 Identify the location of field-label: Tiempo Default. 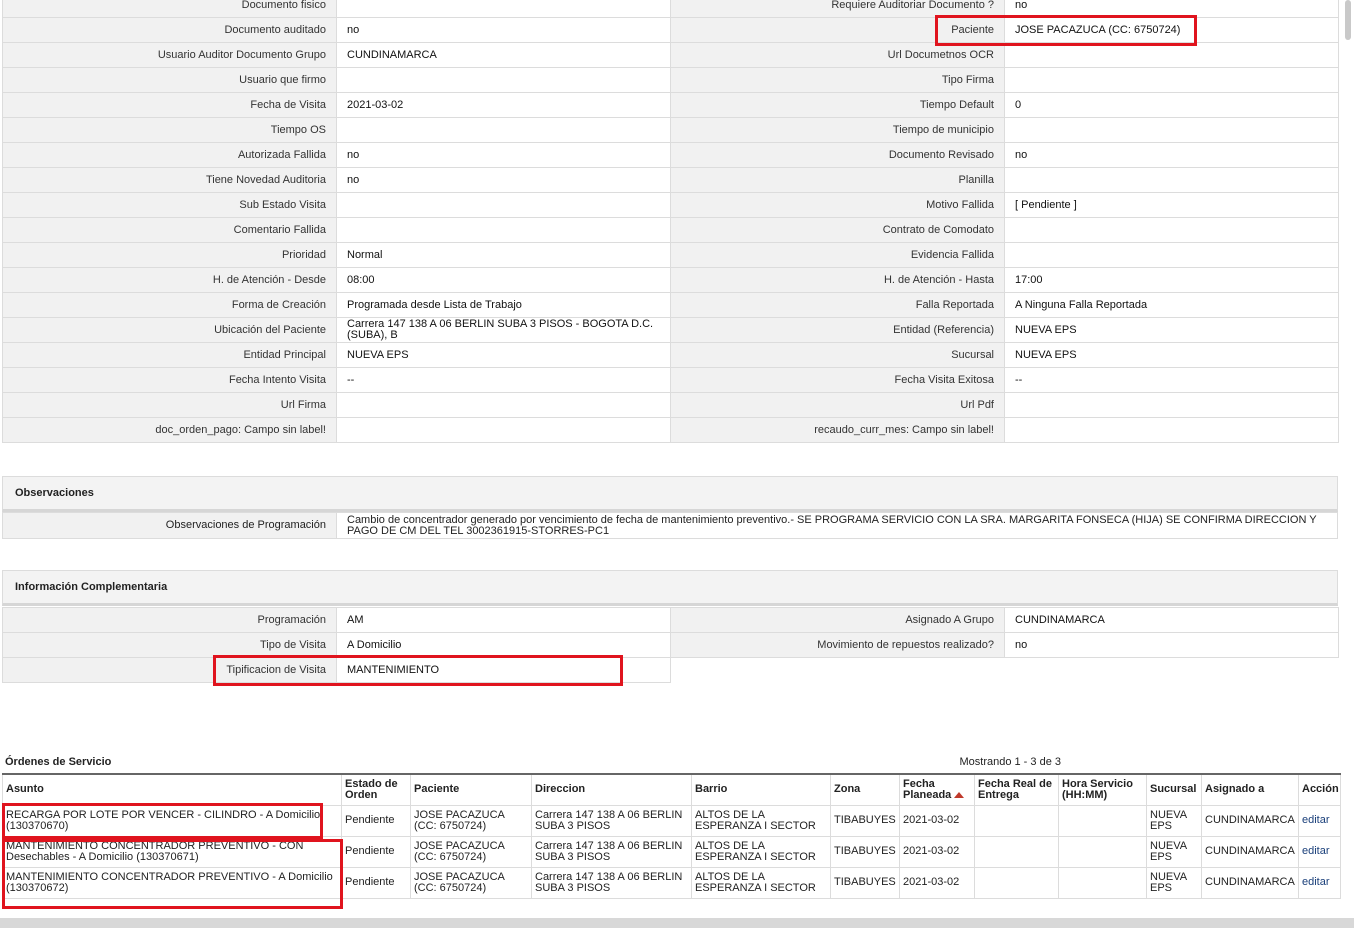
(837, 105).